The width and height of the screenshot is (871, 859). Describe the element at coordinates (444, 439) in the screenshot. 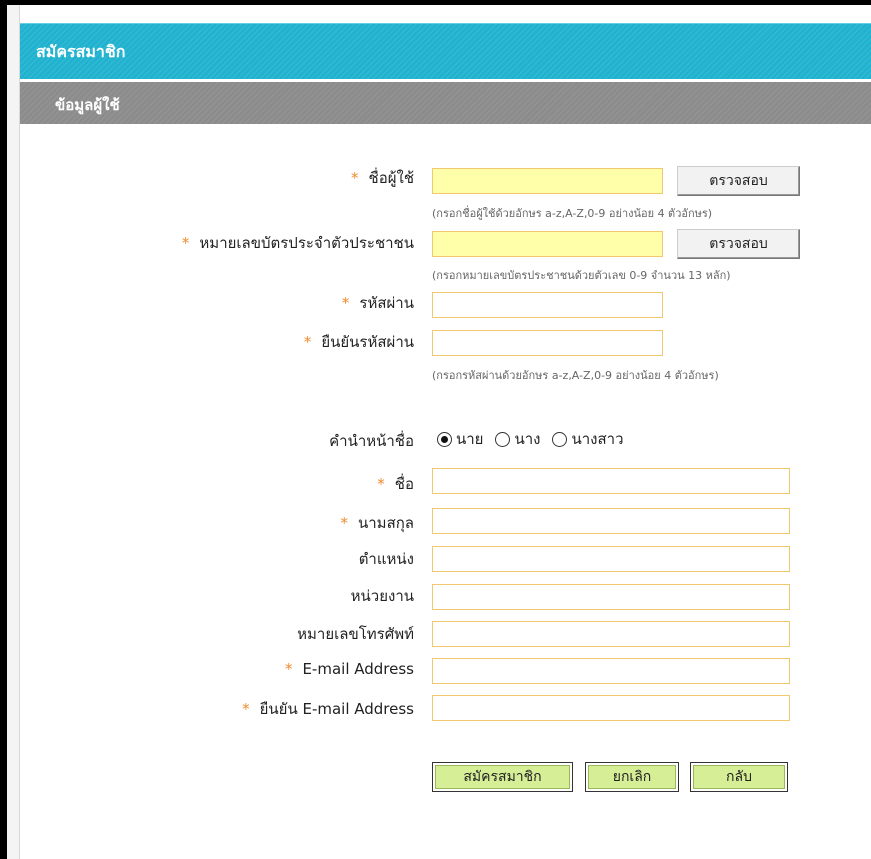

I see `radio-selected-icon` at that location.